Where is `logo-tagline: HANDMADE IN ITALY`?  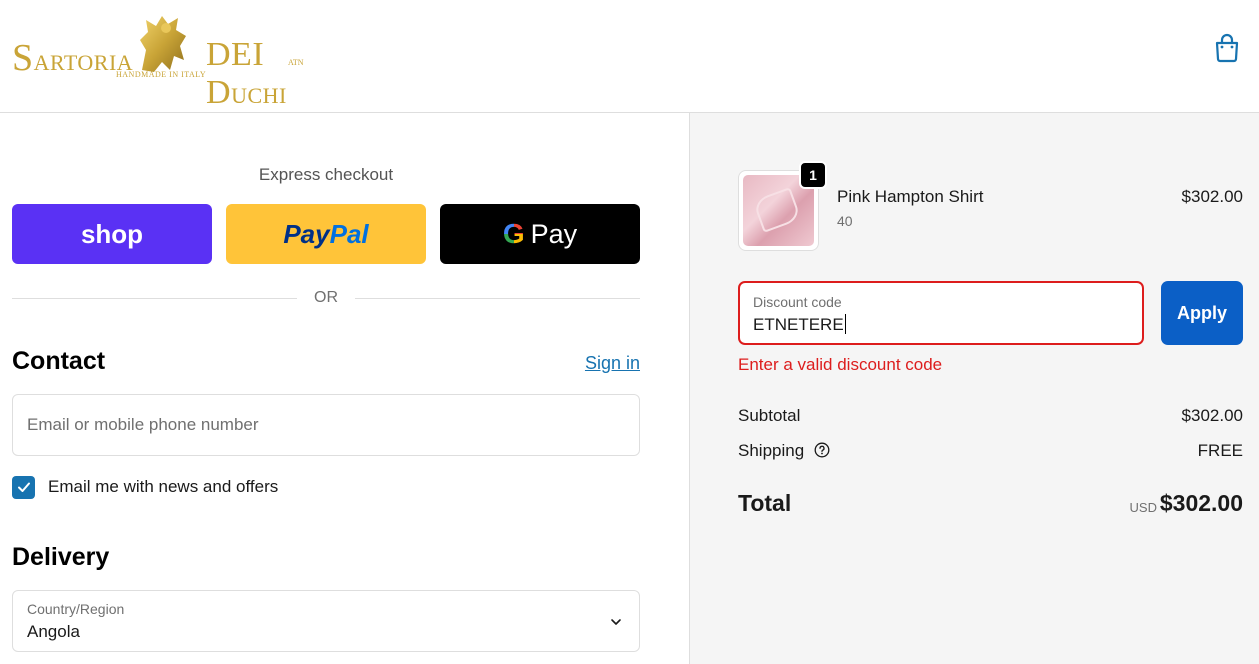
logo-tagline: HANDMADE IN ITALY is located at coordinates (161, 74).